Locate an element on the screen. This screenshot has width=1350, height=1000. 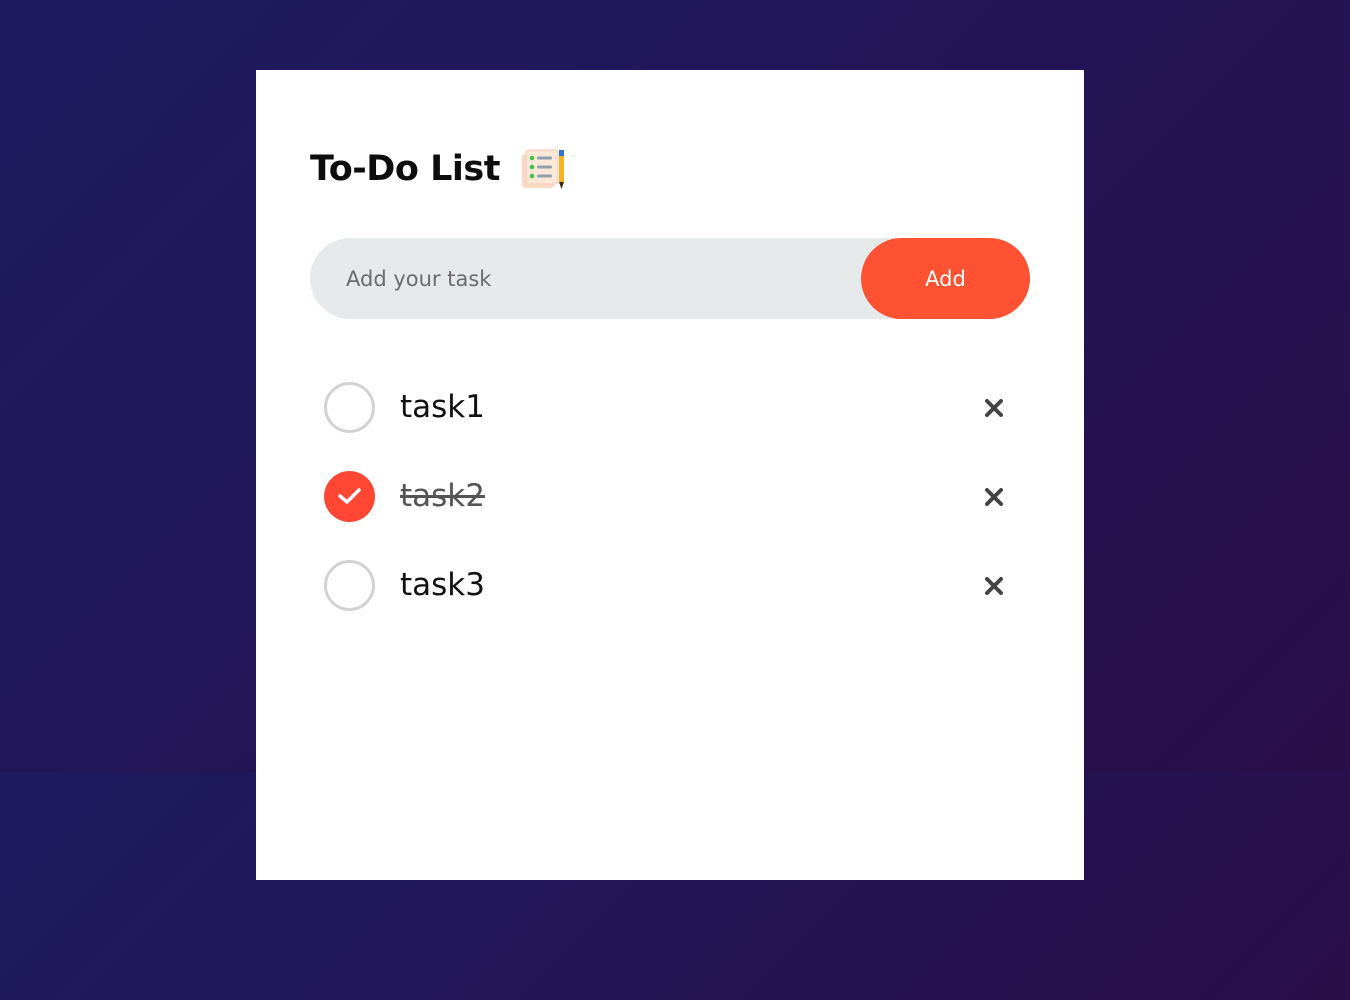
task-input-row: Add is located at coordinates (670, 278).